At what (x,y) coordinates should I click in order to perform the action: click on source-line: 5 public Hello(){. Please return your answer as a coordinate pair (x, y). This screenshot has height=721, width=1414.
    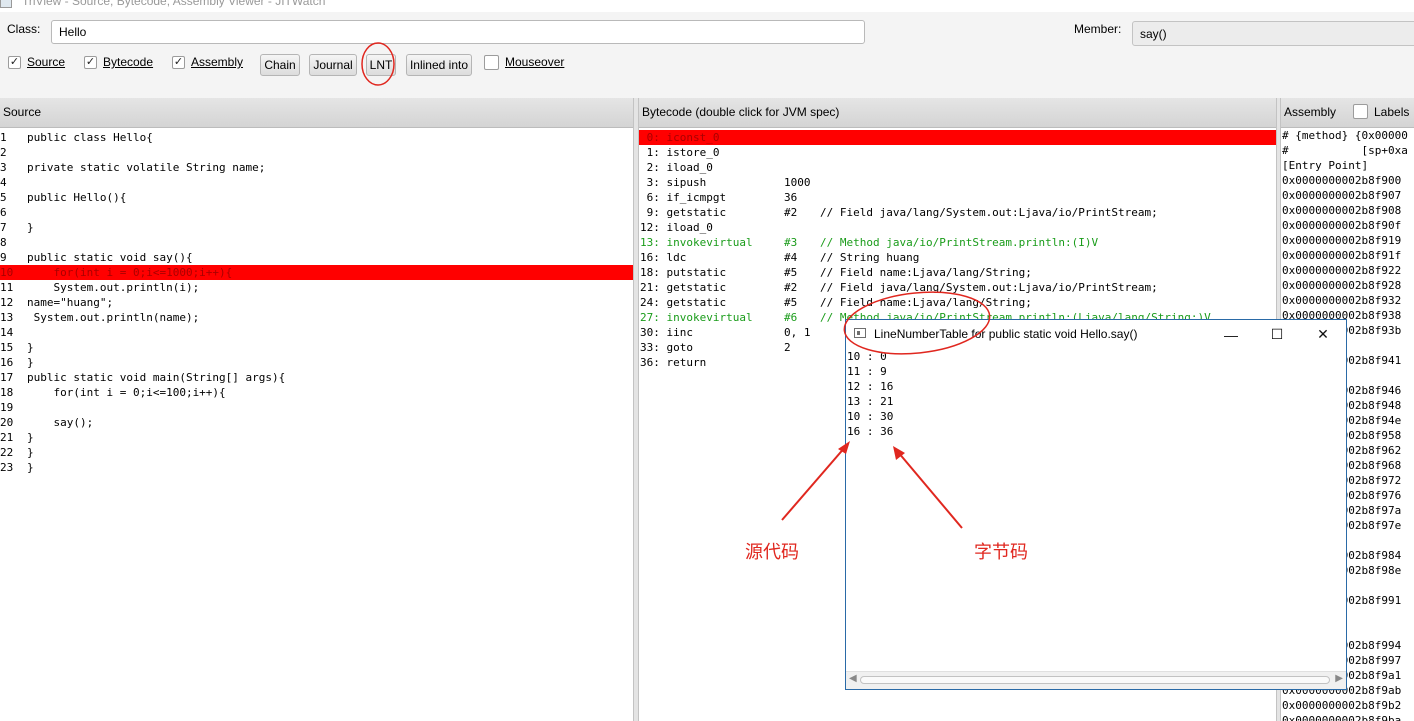
    Looking at the image, I should click on (316, 197).